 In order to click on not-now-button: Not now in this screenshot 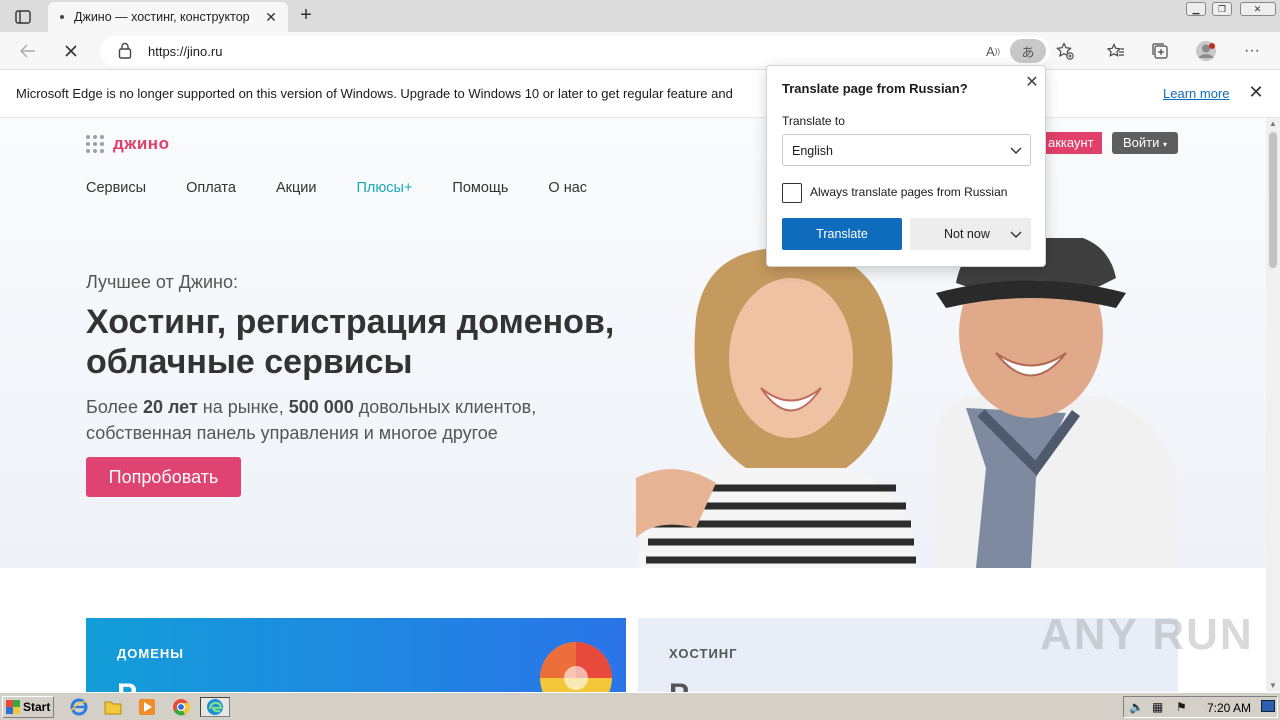, I will do `click(970, 234)`.